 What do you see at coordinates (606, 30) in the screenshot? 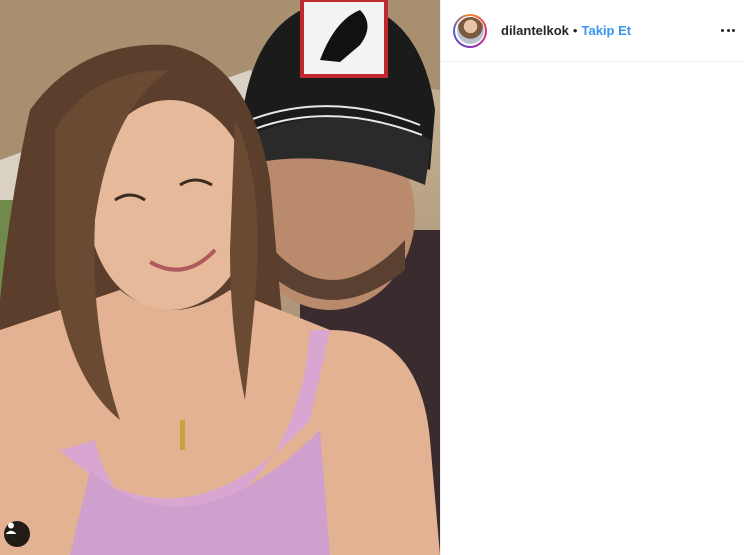
I see `follow-button: Takip Et` at bounding box center [606, 30].